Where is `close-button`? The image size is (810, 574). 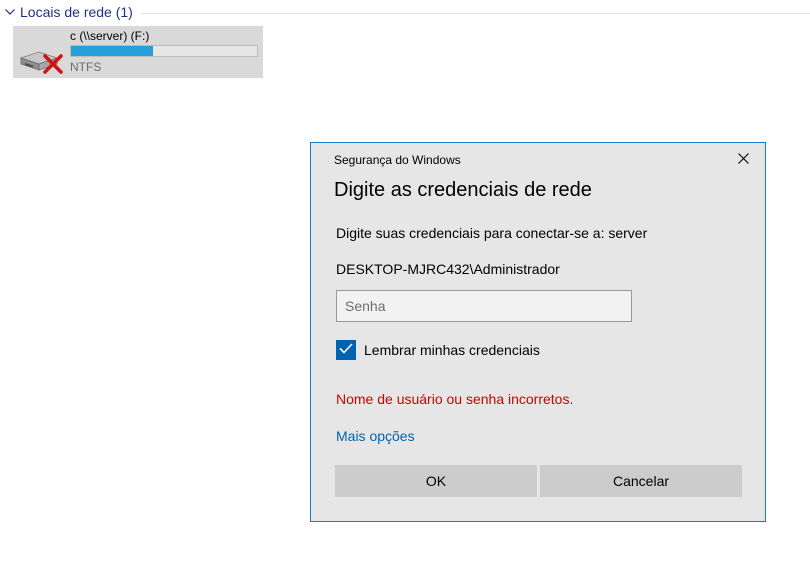
close-button is located at coordinates (743, 160).